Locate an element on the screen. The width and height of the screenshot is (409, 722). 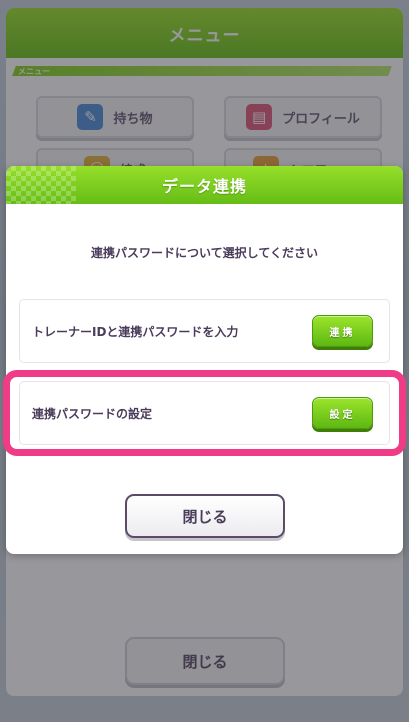
option-row-link: トレーナーIDと連携パスワードを入力 連携 is located at coordinates (204, 331).